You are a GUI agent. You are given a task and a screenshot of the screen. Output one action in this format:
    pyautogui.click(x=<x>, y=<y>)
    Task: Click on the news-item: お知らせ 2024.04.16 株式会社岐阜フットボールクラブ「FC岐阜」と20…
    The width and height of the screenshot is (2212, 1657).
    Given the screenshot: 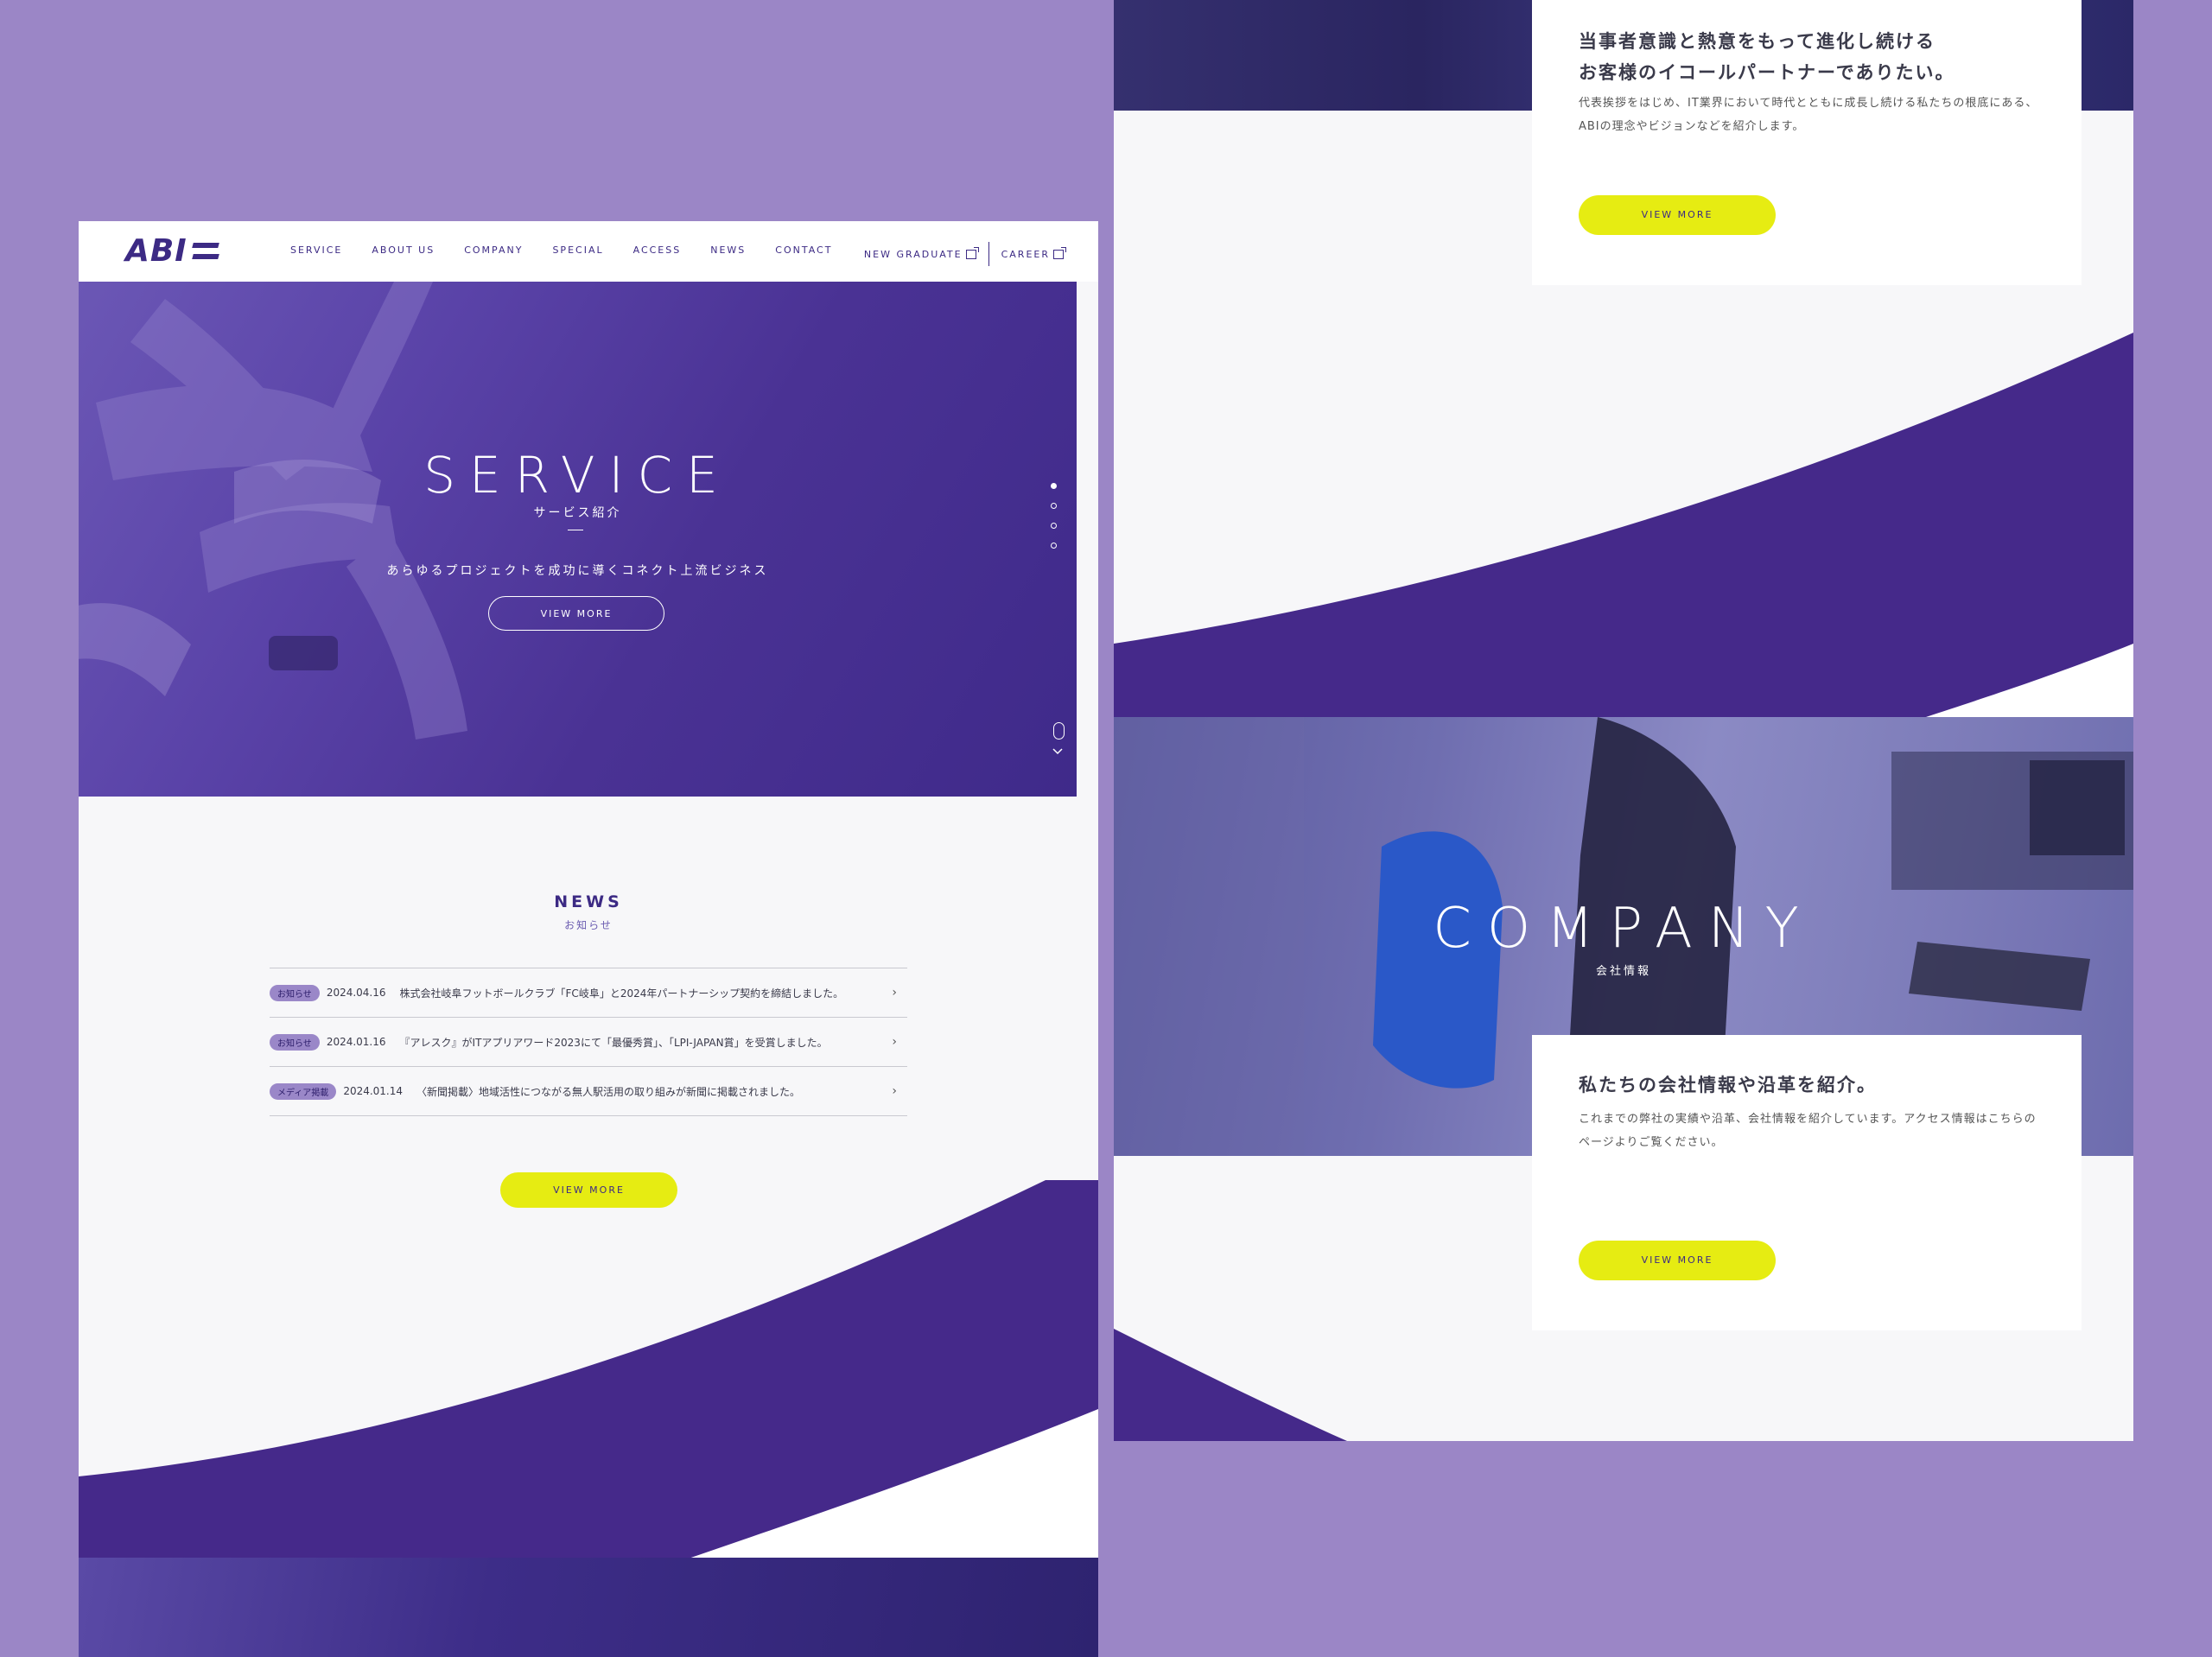 What is the action you would take?
    pyautogui.click(x=588, y=993)
    